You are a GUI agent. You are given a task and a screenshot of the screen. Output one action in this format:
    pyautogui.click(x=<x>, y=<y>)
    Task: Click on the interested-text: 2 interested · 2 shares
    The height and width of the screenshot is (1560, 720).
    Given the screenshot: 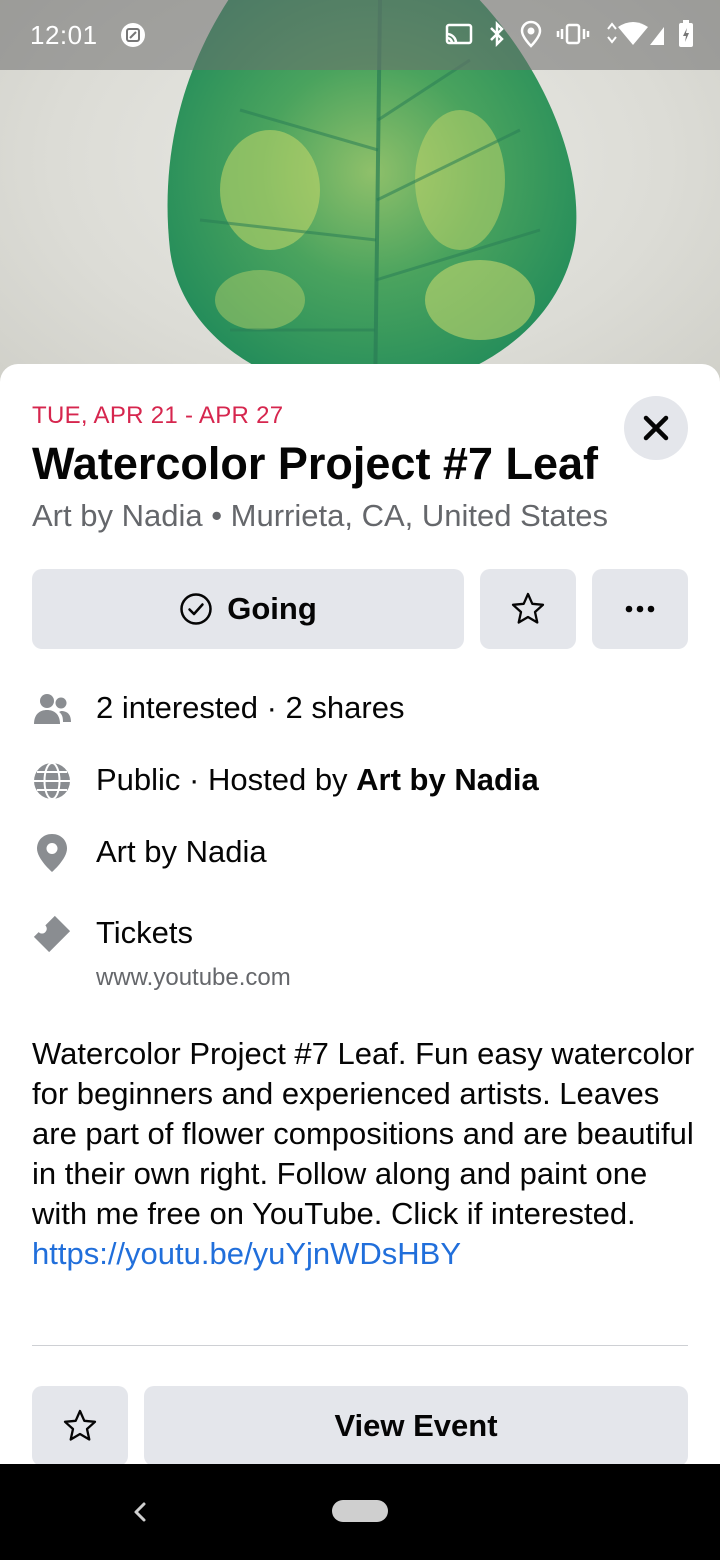 What is the action you would take?
    pyautogui.click(x=250, y=707)
    